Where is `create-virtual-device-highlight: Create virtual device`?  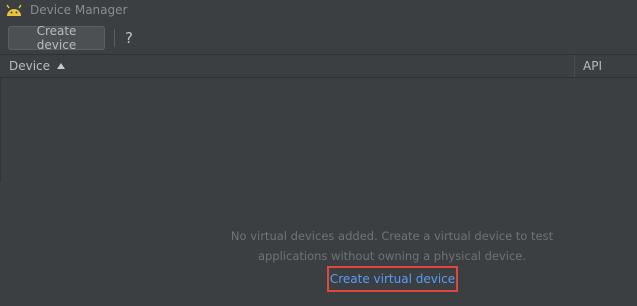
create-virtual-device-highlight: Create virtual device is located at coordinates (392, 279).